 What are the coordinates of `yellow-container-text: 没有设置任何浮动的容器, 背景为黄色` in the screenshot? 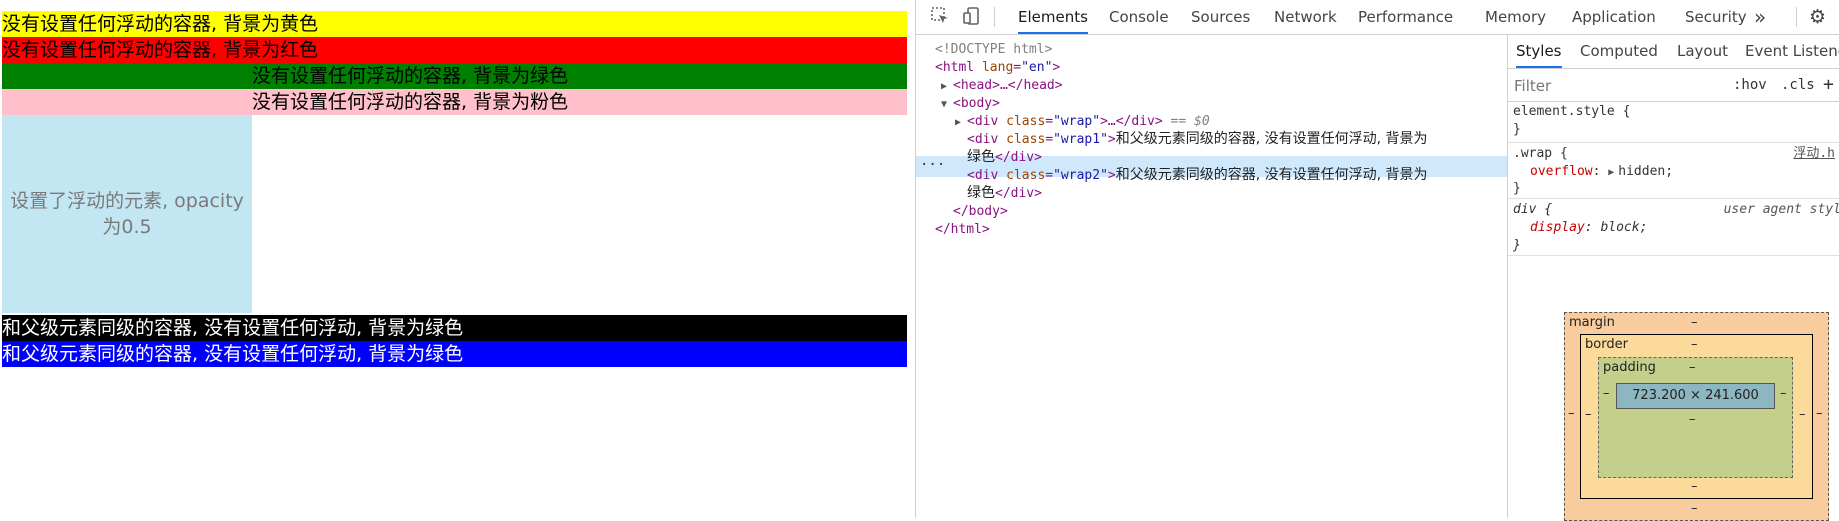 It's located at (160, 24).